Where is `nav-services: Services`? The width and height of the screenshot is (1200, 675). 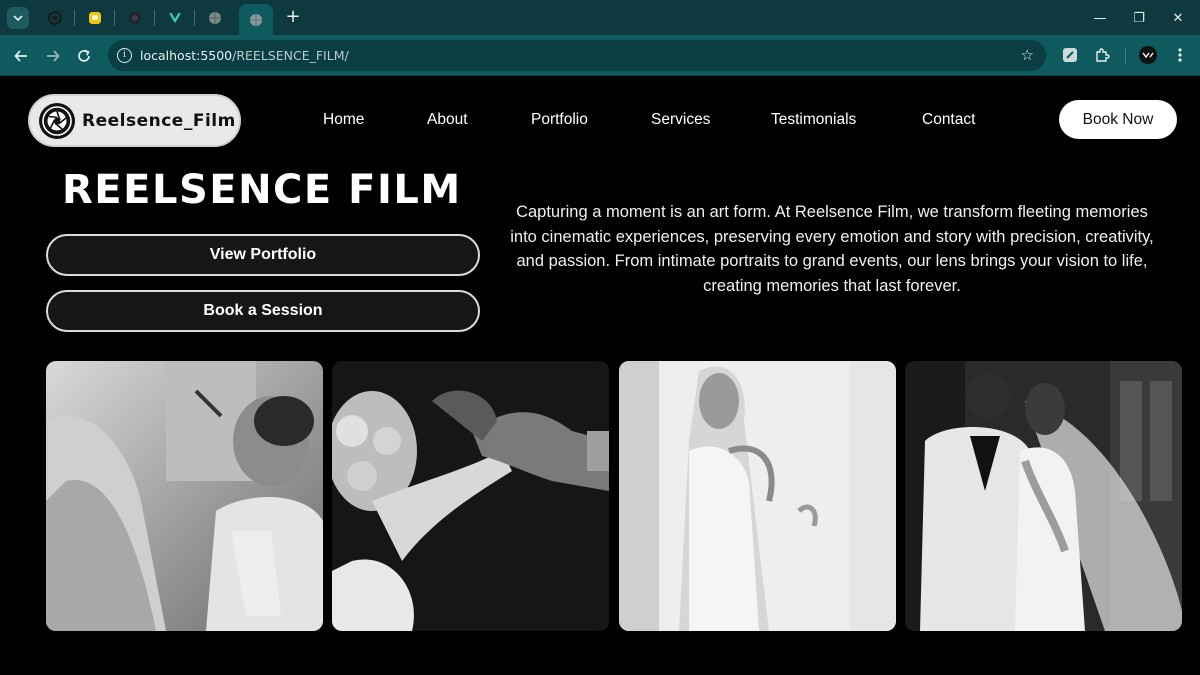
nav-services: Services is located at coordinates (680, 120).